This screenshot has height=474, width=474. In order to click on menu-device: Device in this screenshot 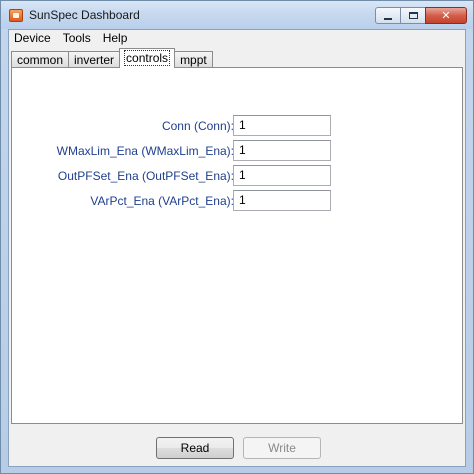, I will do `click(33, 38)`.